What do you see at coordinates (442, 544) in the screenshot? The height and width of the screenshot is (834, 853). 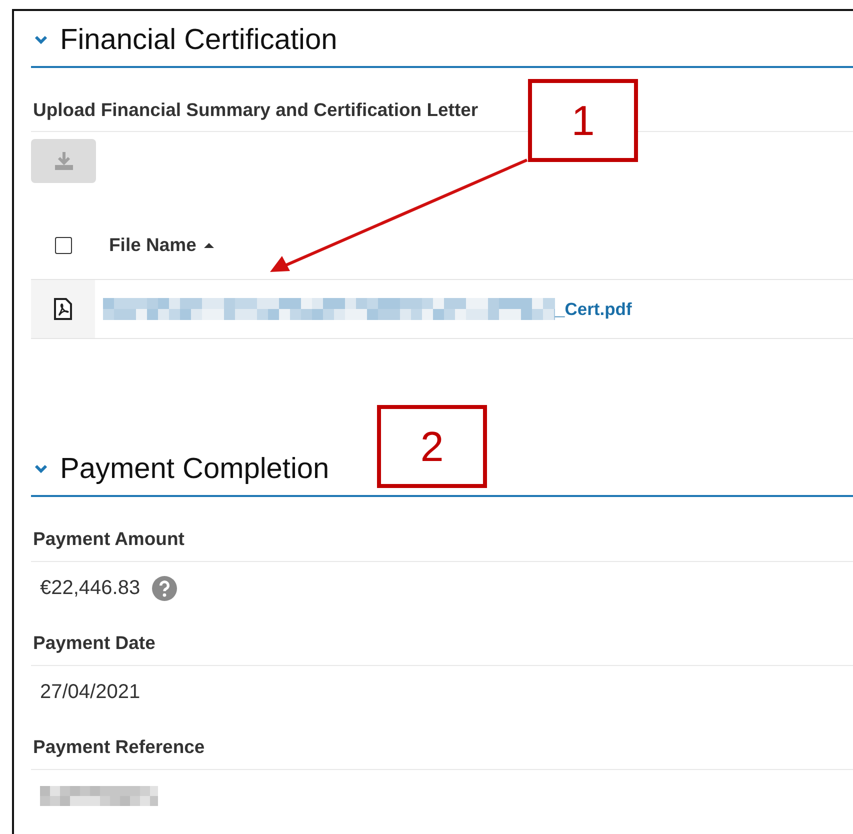 I see `field-label: Payment Amount` at bounding box center [442, 544].